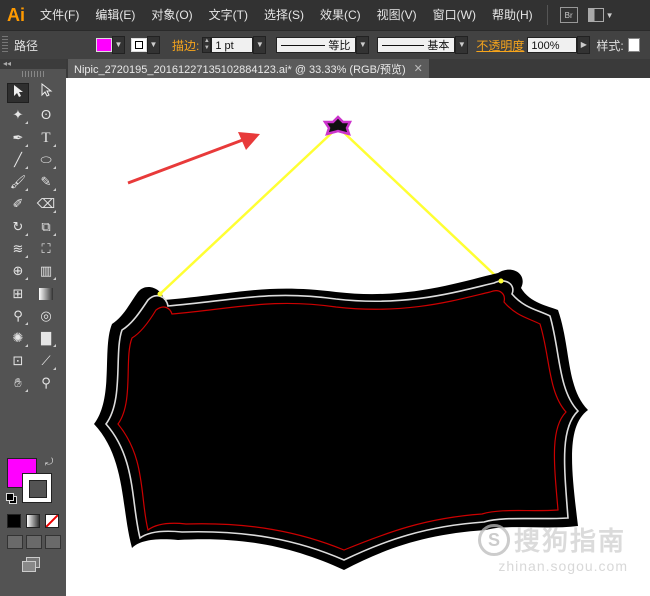  What do you see at coordinates (11, 498) in the screenshot?
I see `default-fill-stroke-icon` at bounding box center [11, 498].